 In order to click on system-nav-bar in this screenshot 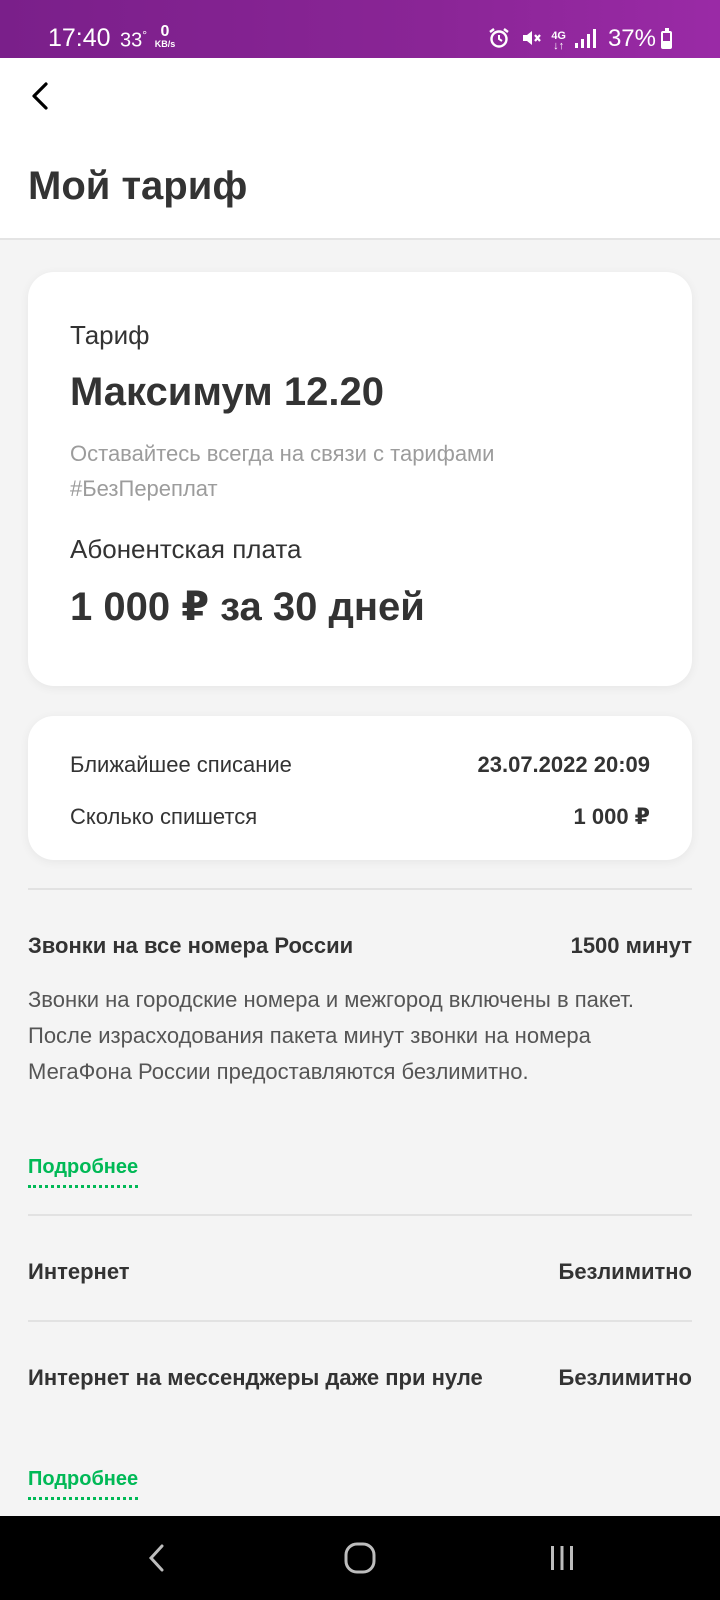, I will do `click(360, 1558)`.